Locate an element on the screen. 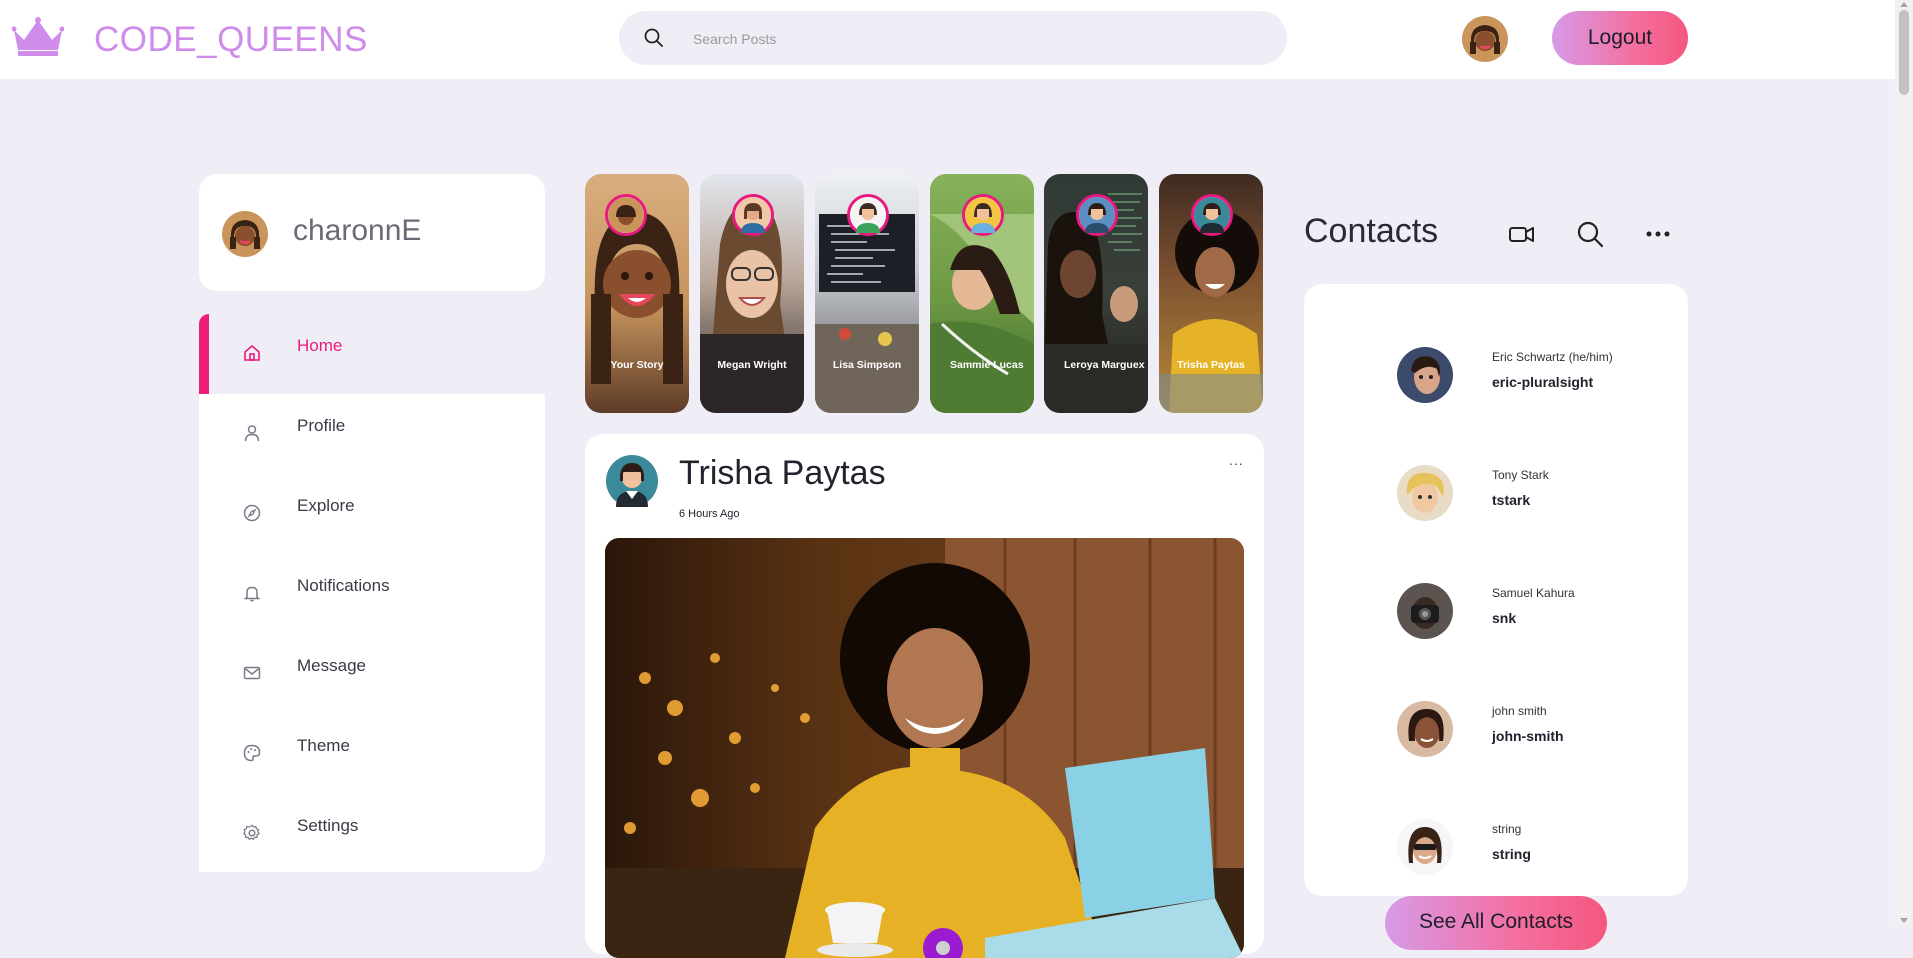  story-name: Megan Wright is located at coordinates (752, 365).